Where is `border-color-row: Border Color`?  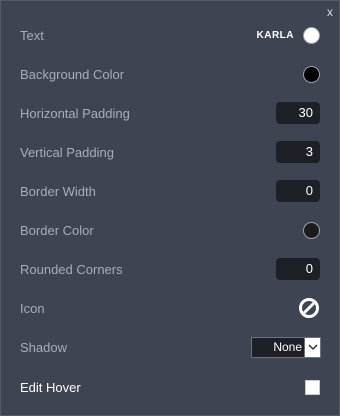
border-color-row: Border Color is located at coordinates (170, 230).